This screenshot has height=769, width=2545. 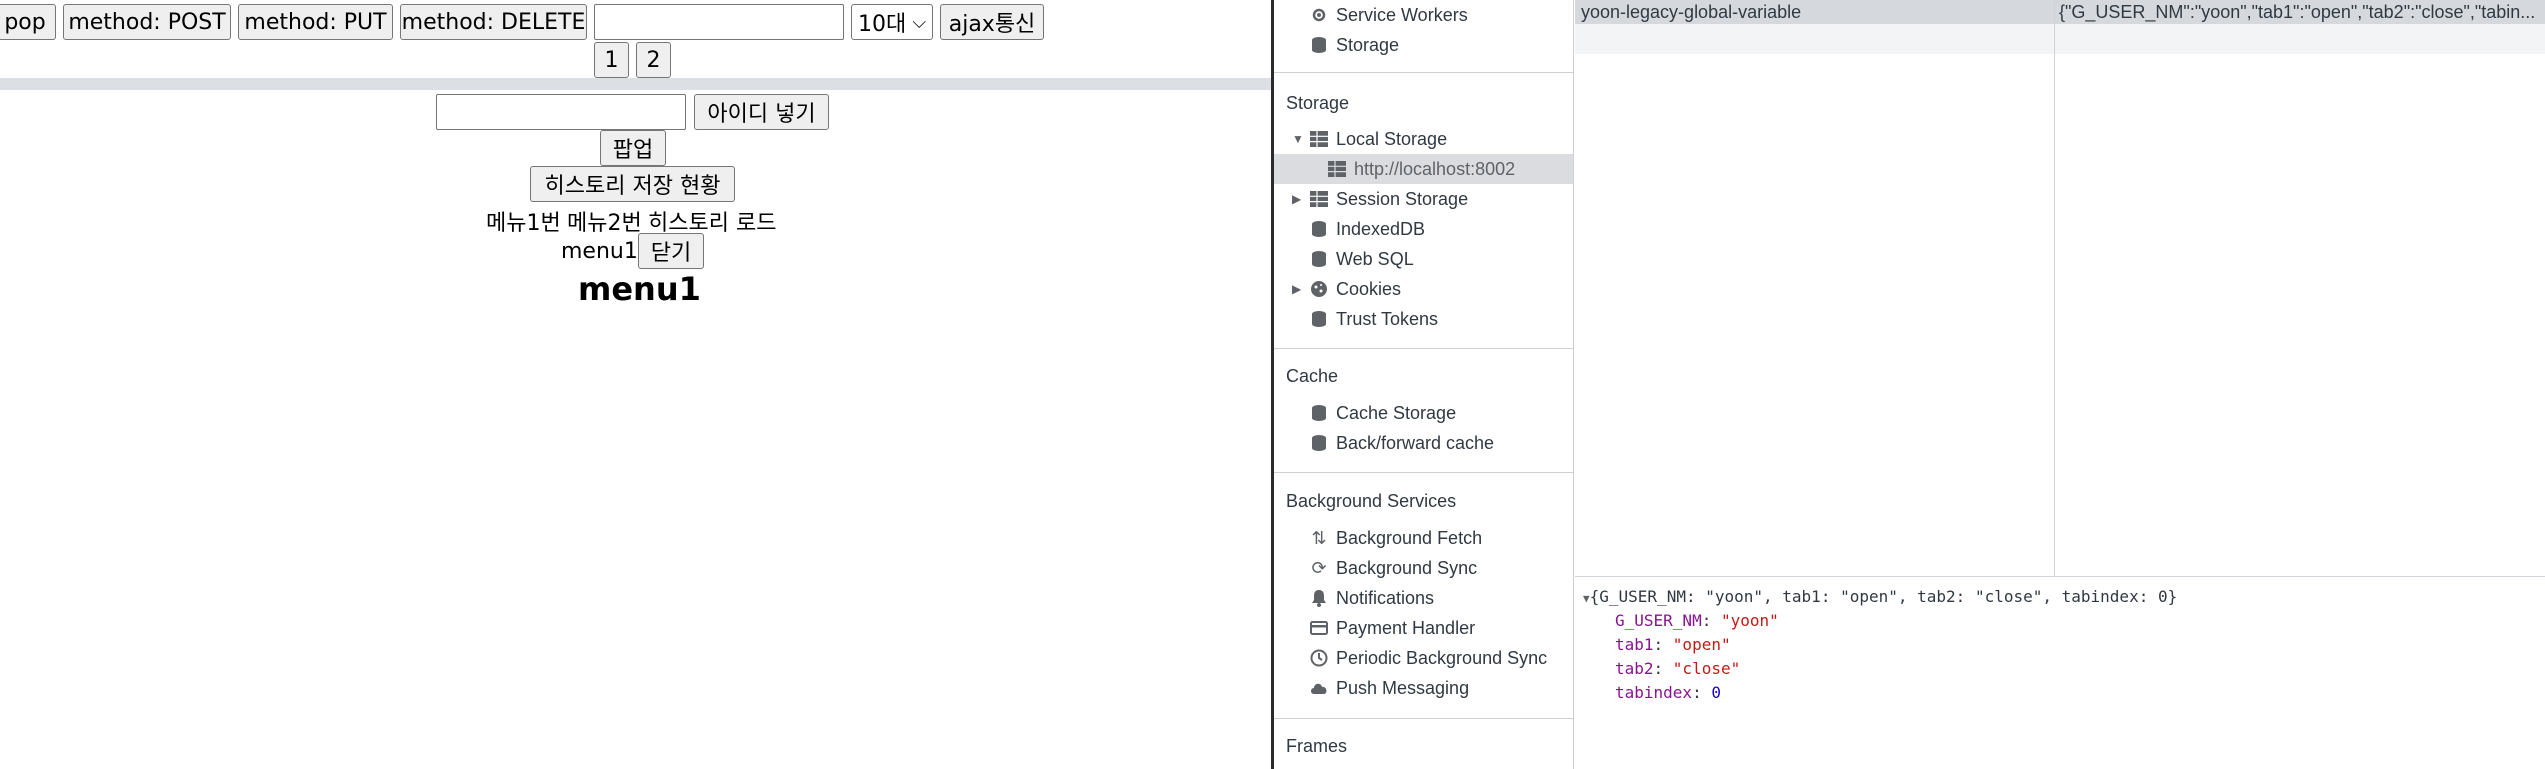 What do you see at coordinates (1381, 228) in the screenshot?
I see `sidebar-item-label: IndexedDB` at bounding box center [1381, 228].